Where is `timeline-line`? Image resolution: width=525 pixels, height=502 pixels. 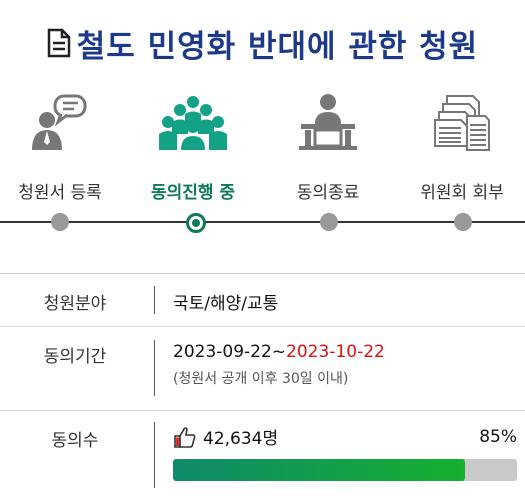 timeline-line is located at coordinates (262, 222).